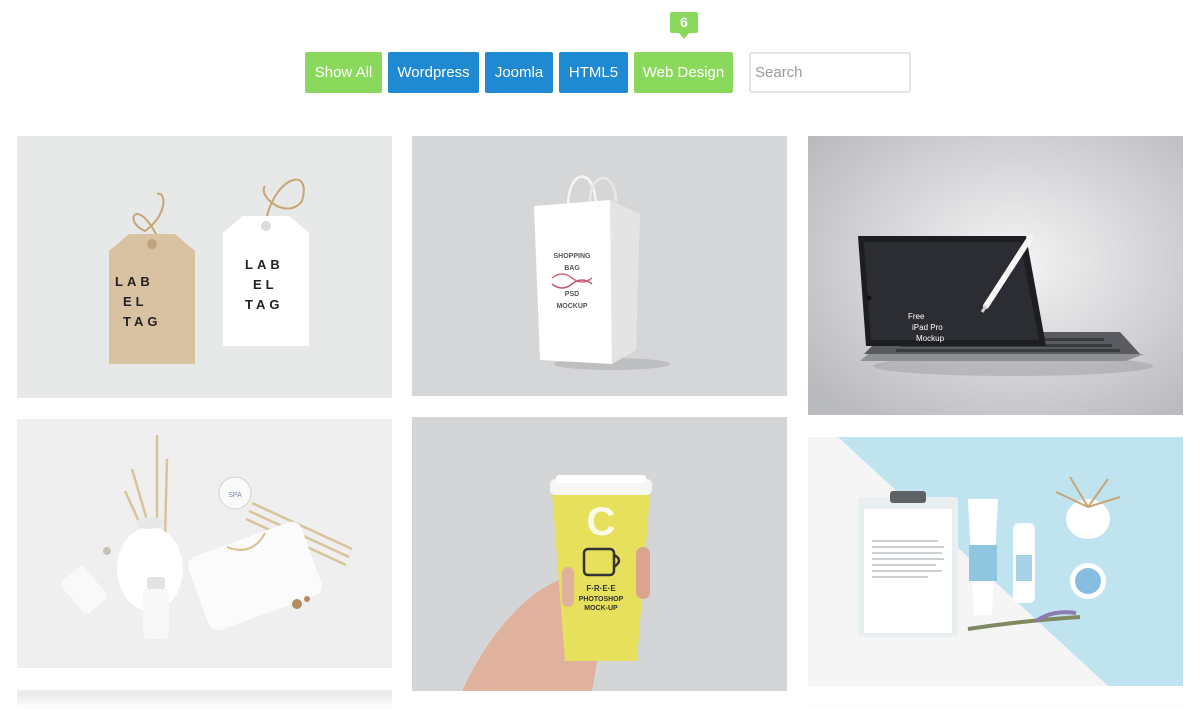  I want to click on cup-line1: F·R·E·E, so click(601, 588).